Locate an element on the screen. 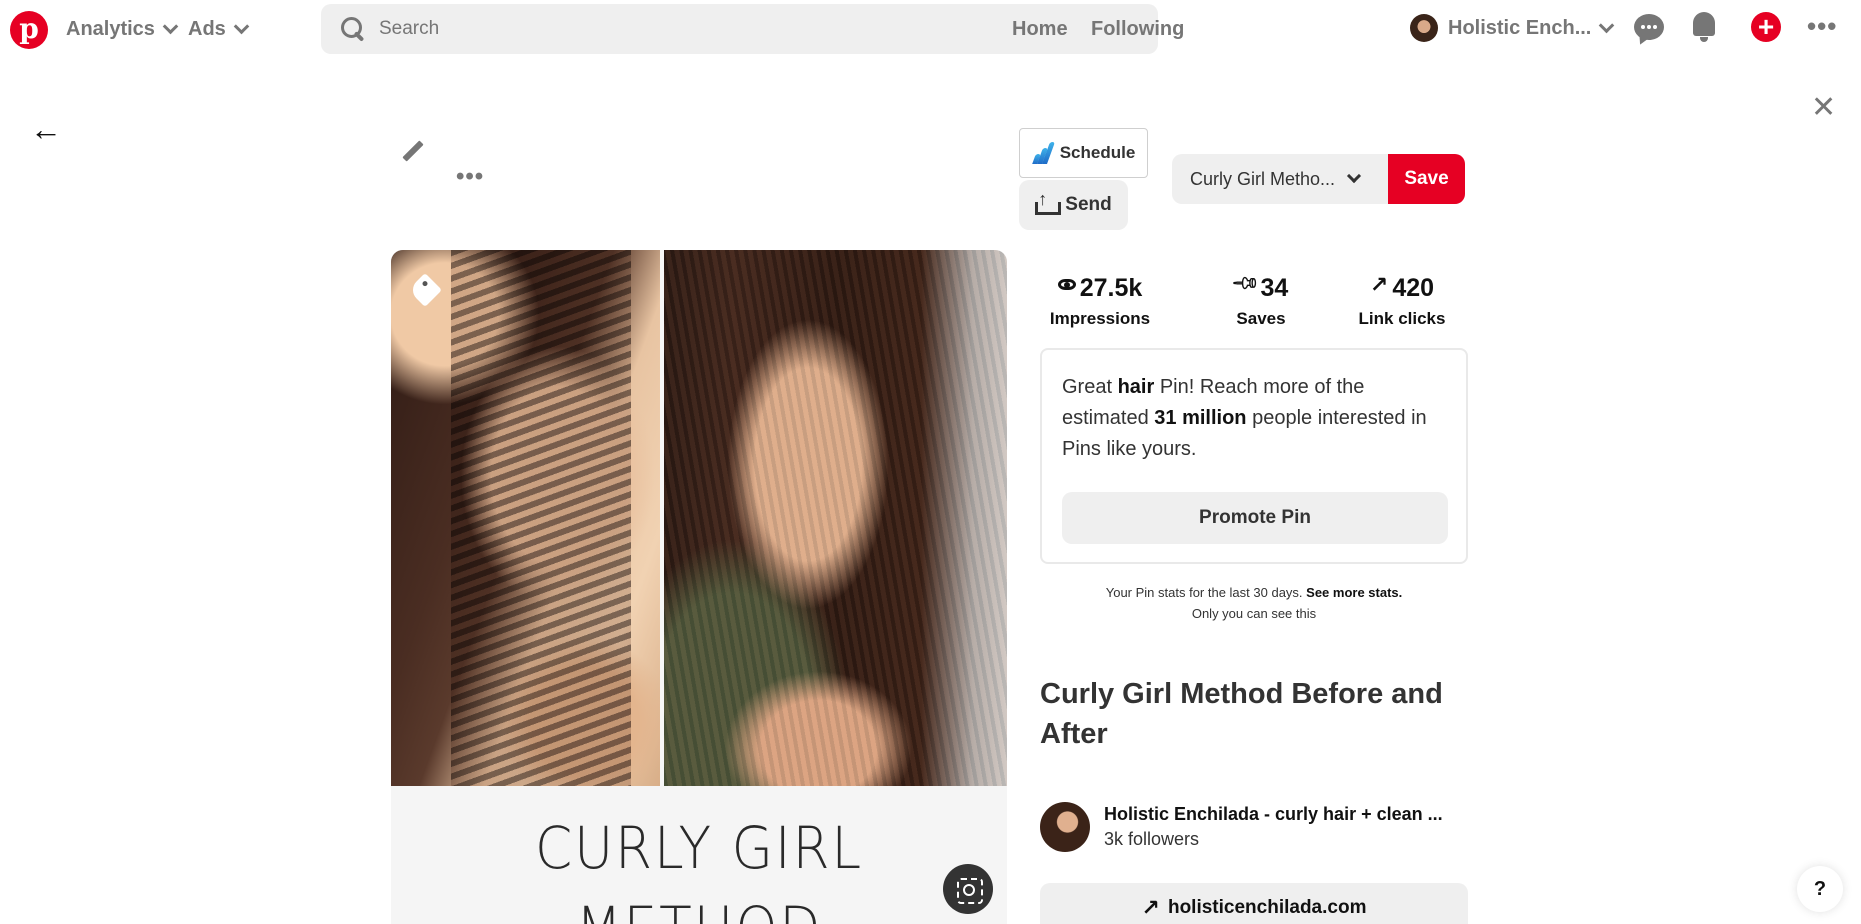 The image size is (1861, 924). stat-link-clicks: ↗ 420 Link clicks is located at coordinates (1402, 300).